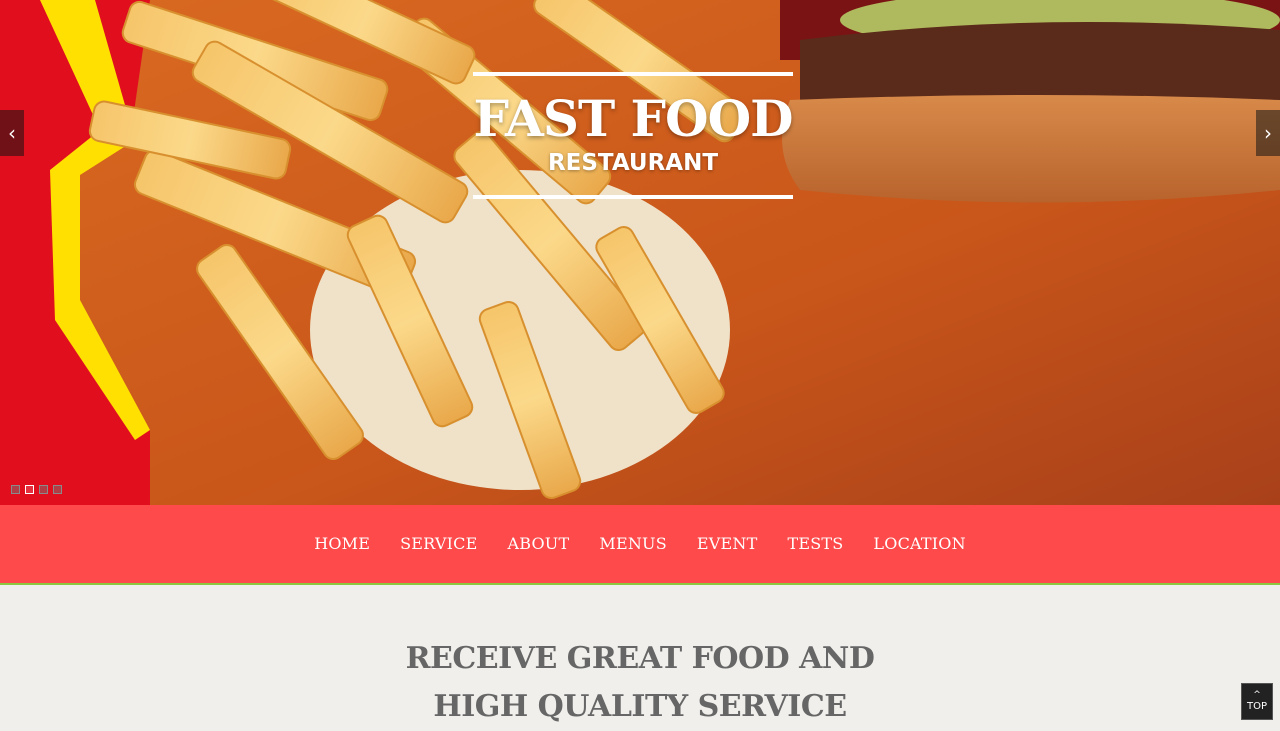 Image resolution: width=1280 pixels, height=731 pixels. Describe the element at coordinates (633, 544) in the screenshot. I see `nav-item-menus: MENUS` at that location.